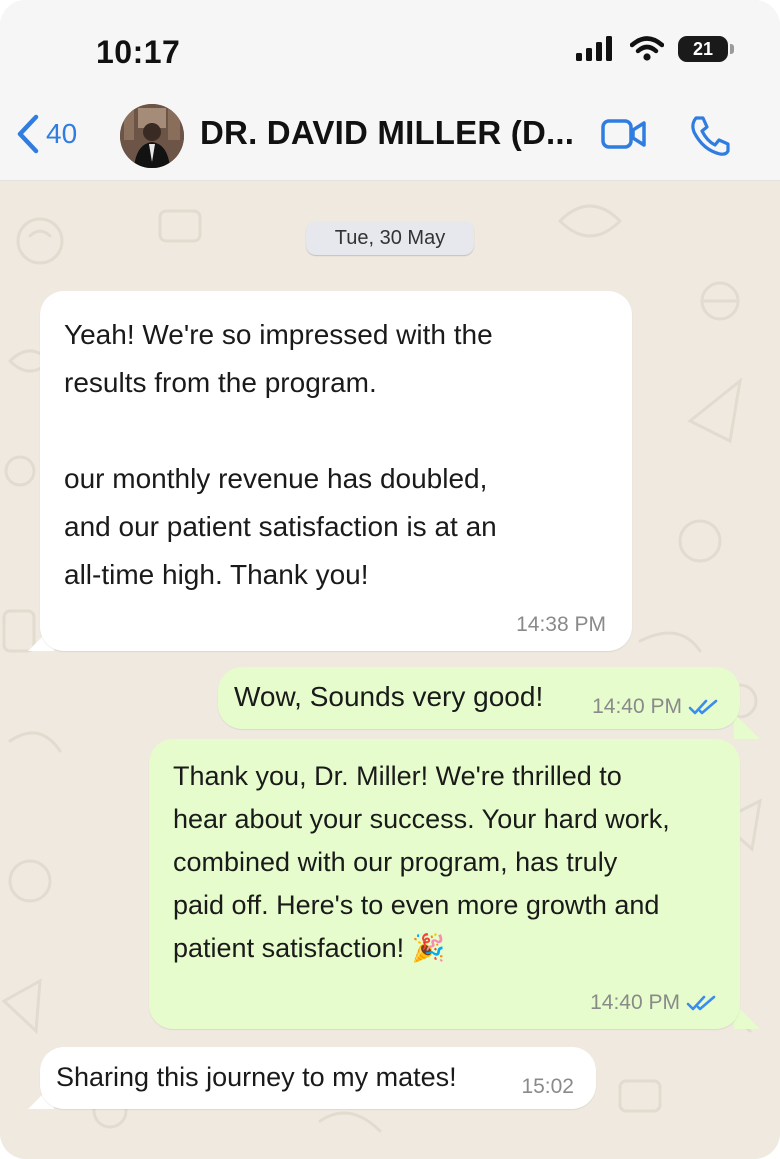  I want to click on signal-icon, so click(594, 48).